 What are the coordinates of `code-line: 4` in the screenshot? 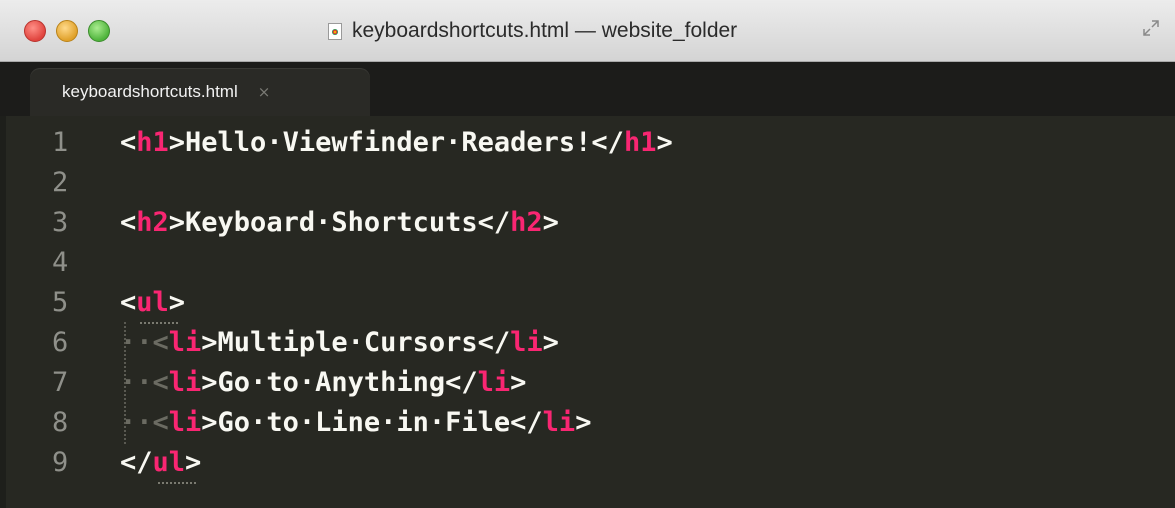 It's located at (587, 263).